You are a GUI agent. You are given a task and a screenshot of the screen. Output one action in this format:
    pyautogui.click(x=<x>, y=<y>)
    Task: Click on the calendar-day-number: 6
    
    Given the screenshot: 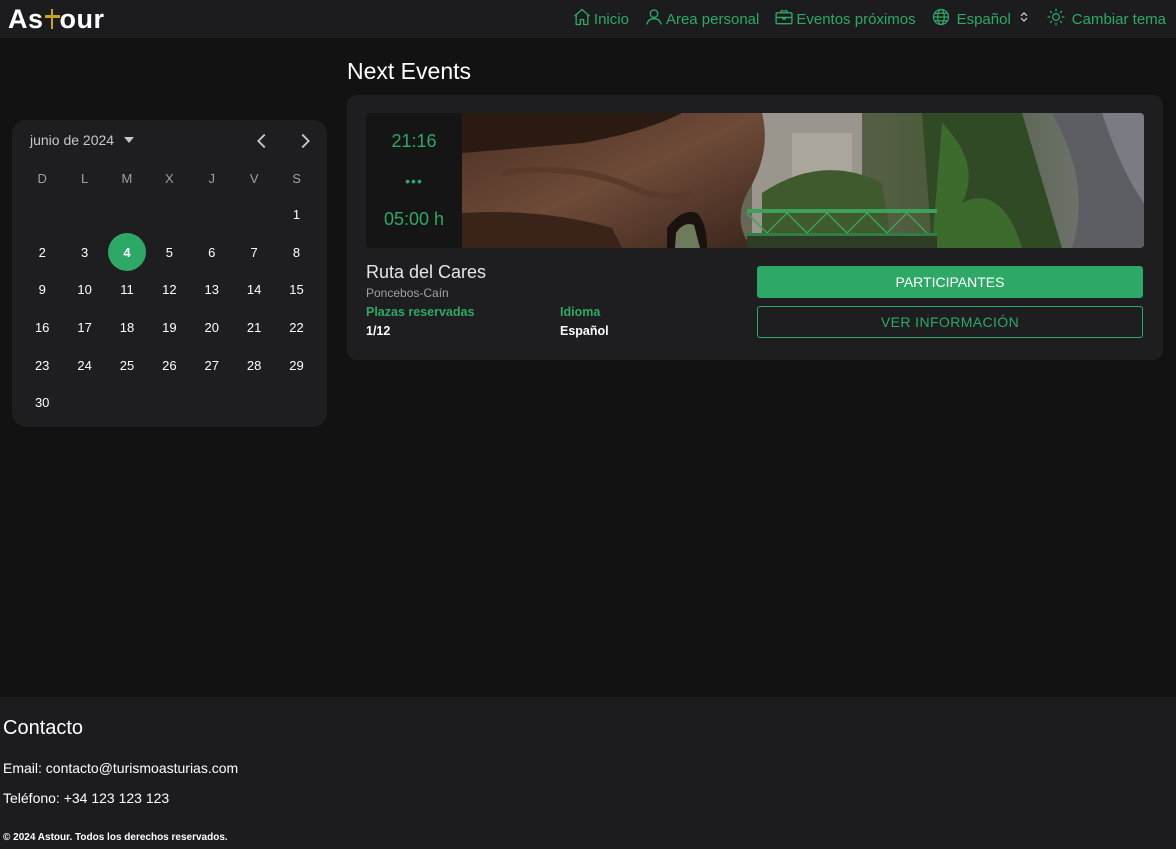 What is the action you would take?
    pyautogui.click(x=212, y=252)
    